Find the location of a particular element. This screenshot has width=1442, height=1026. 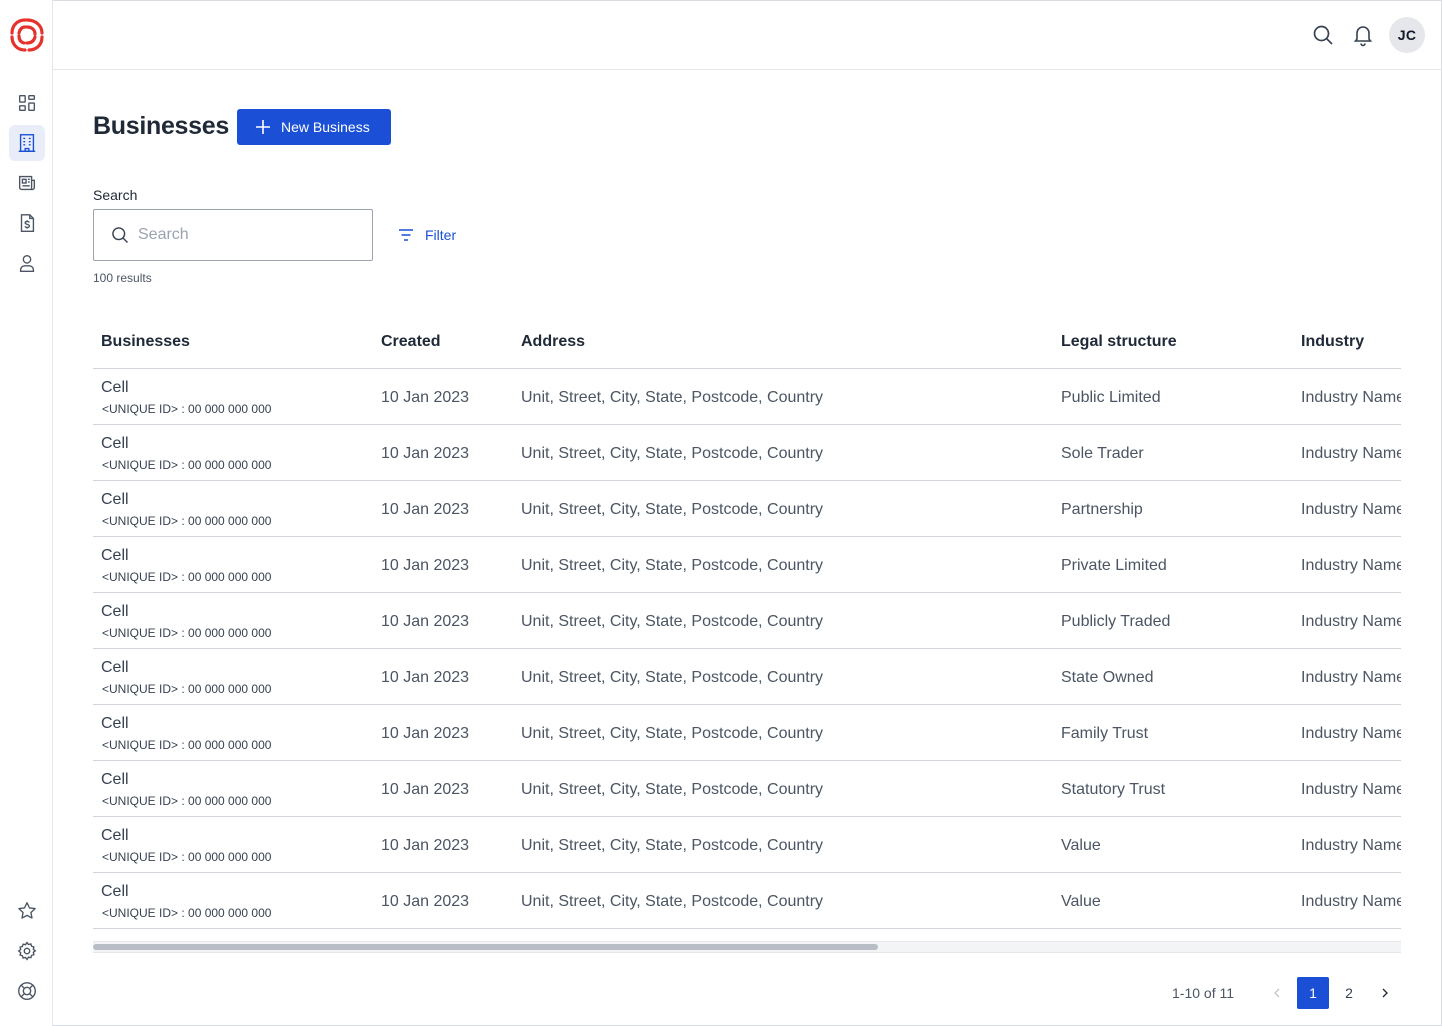

sidebar-item-settings is located at coordinates (27, 951).